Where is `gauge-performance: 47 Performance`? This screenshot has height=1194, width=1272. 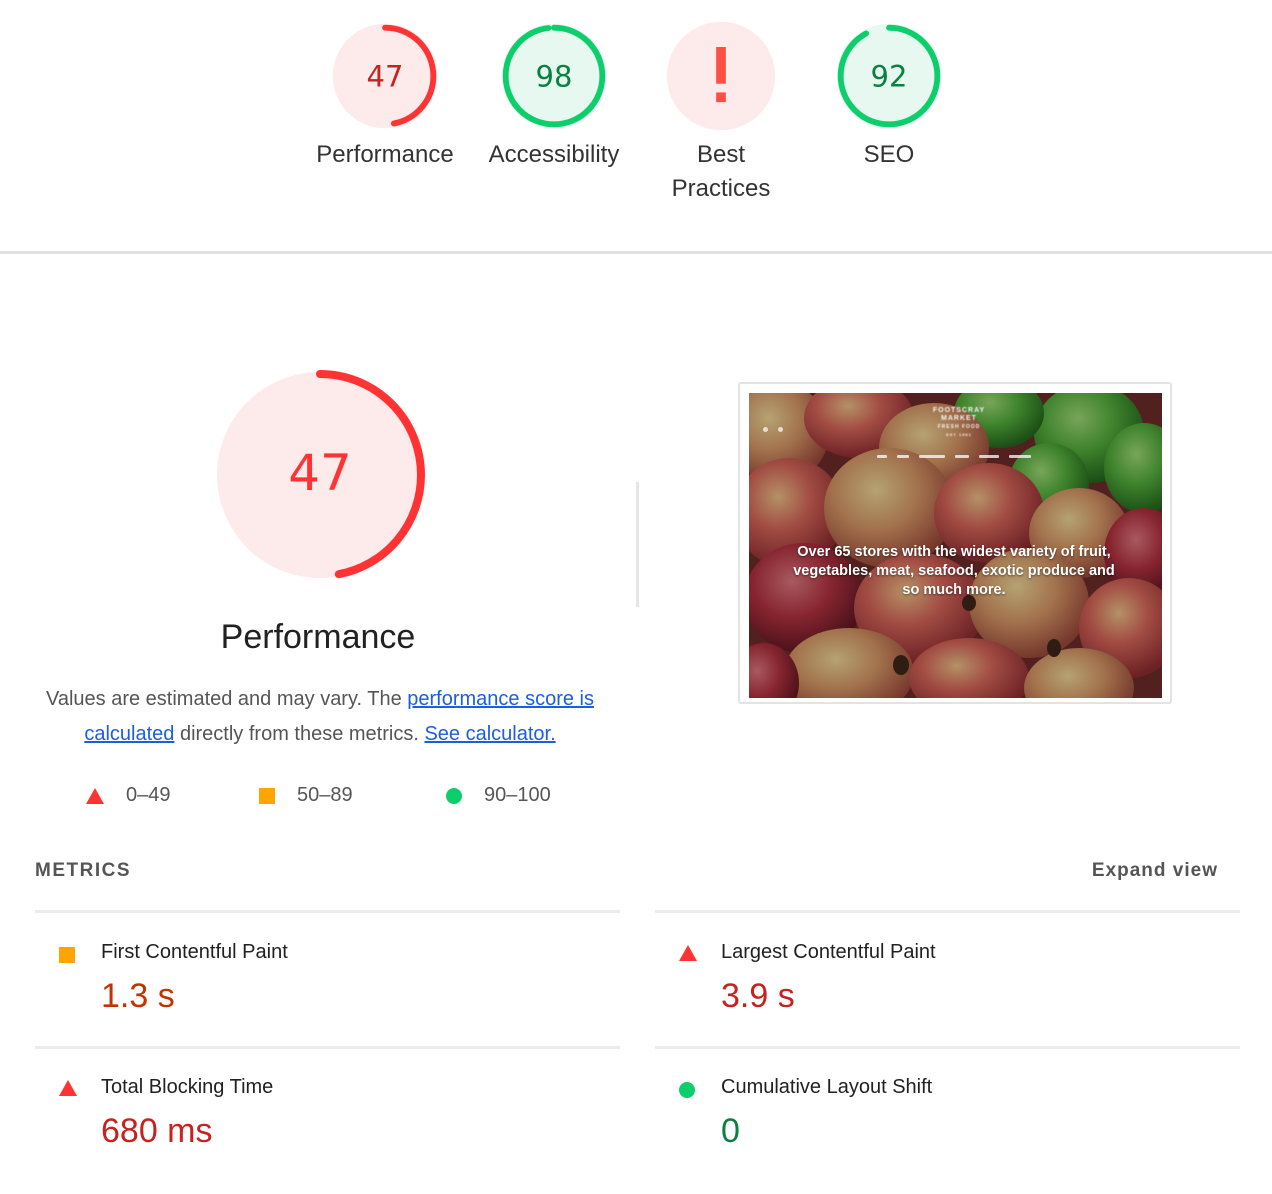
gauge-performance: 47 Performance is located at coordinates (385, 95).